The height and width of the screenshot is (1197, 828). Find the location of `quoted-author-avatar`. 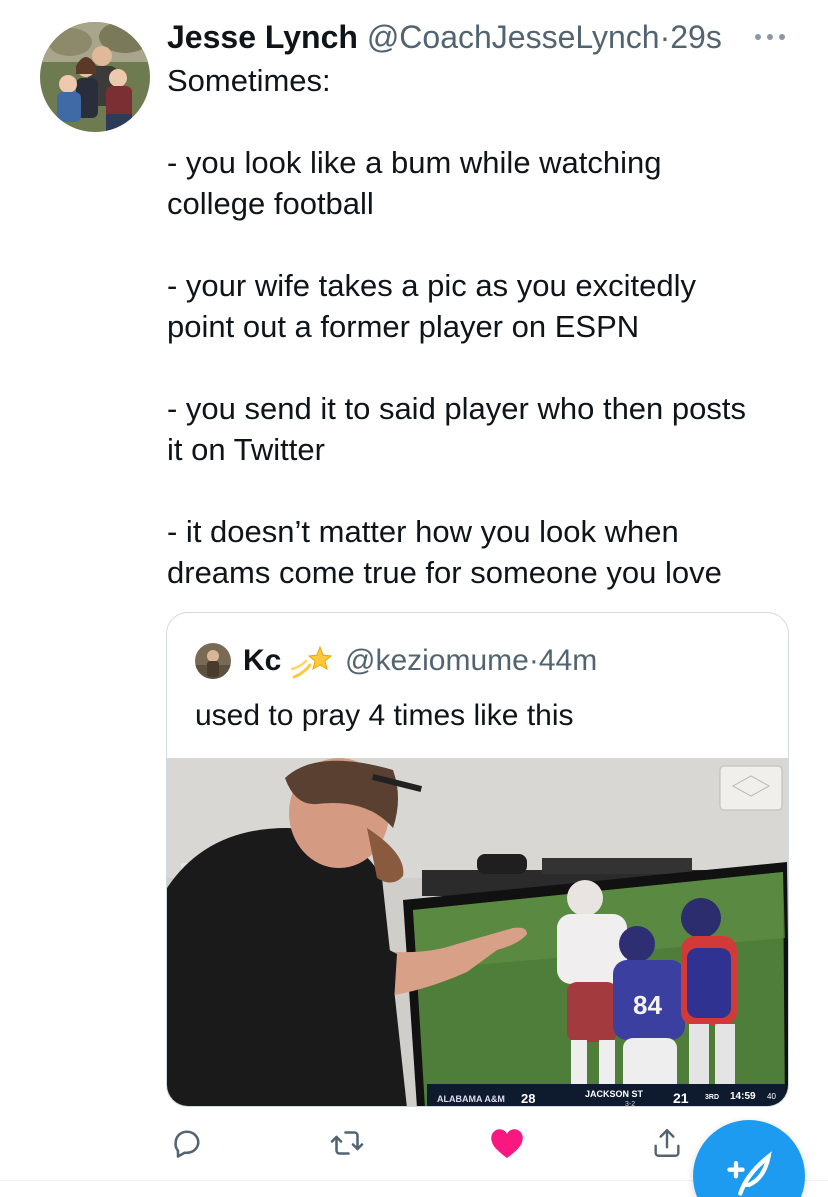

quoted-author-avatar is located at coordinates (213, 661).